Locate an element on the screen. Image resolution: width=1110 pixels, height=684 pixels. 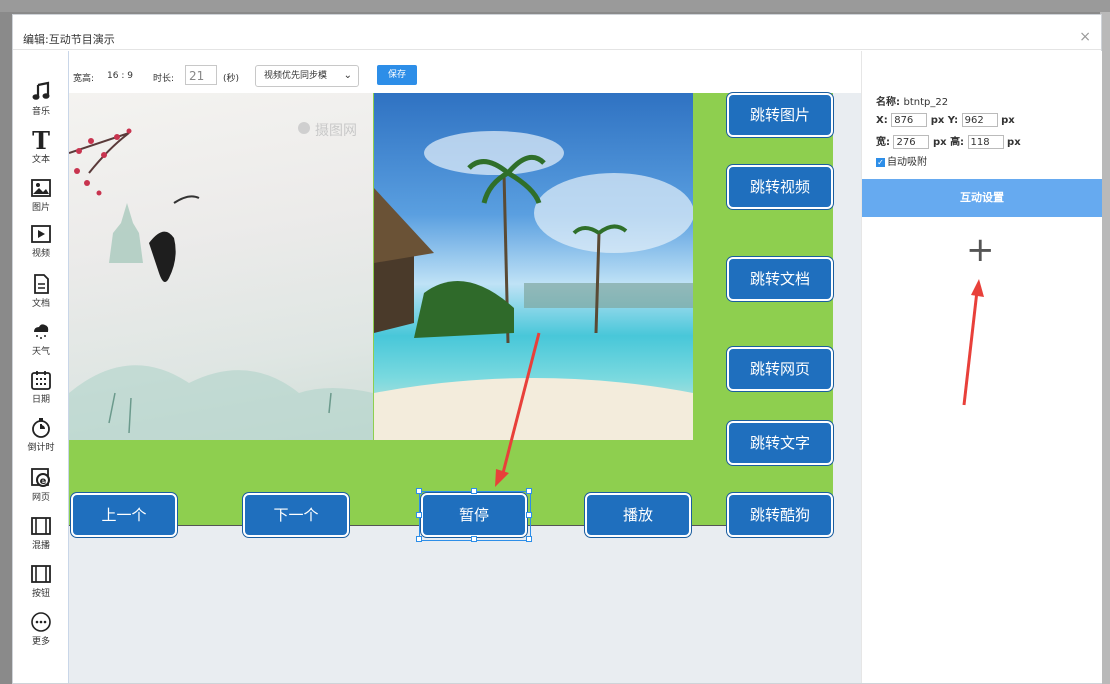
sidebar-item-label: 网页 is located at coordinates (40, 498).